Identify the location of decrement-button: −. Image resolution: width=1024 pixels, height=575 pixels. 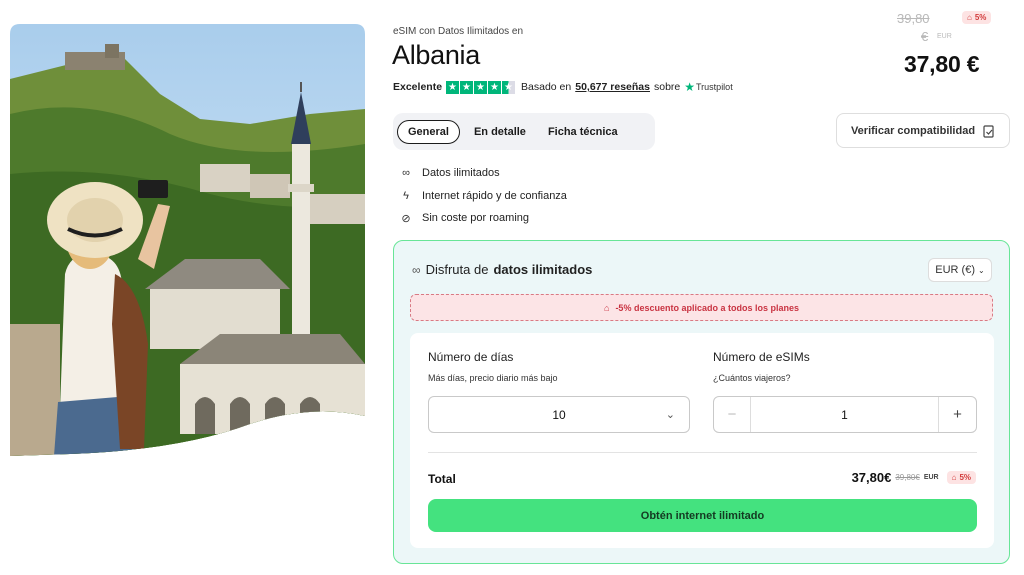
(732, 414).